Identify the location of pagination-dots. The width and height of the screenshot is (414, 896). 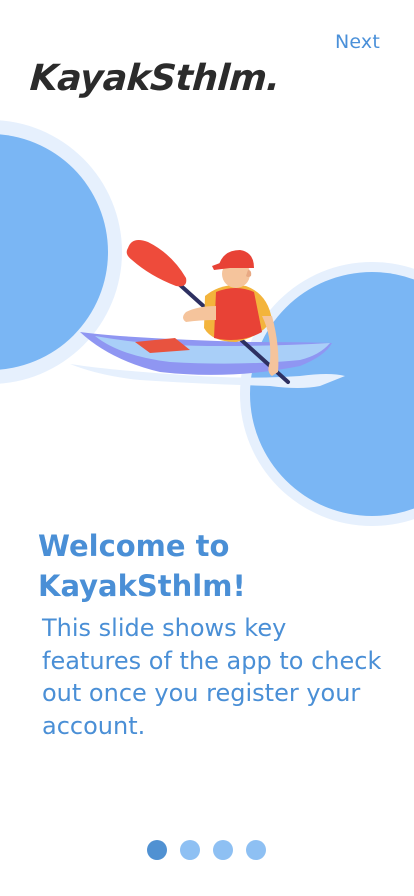
(206, 850).